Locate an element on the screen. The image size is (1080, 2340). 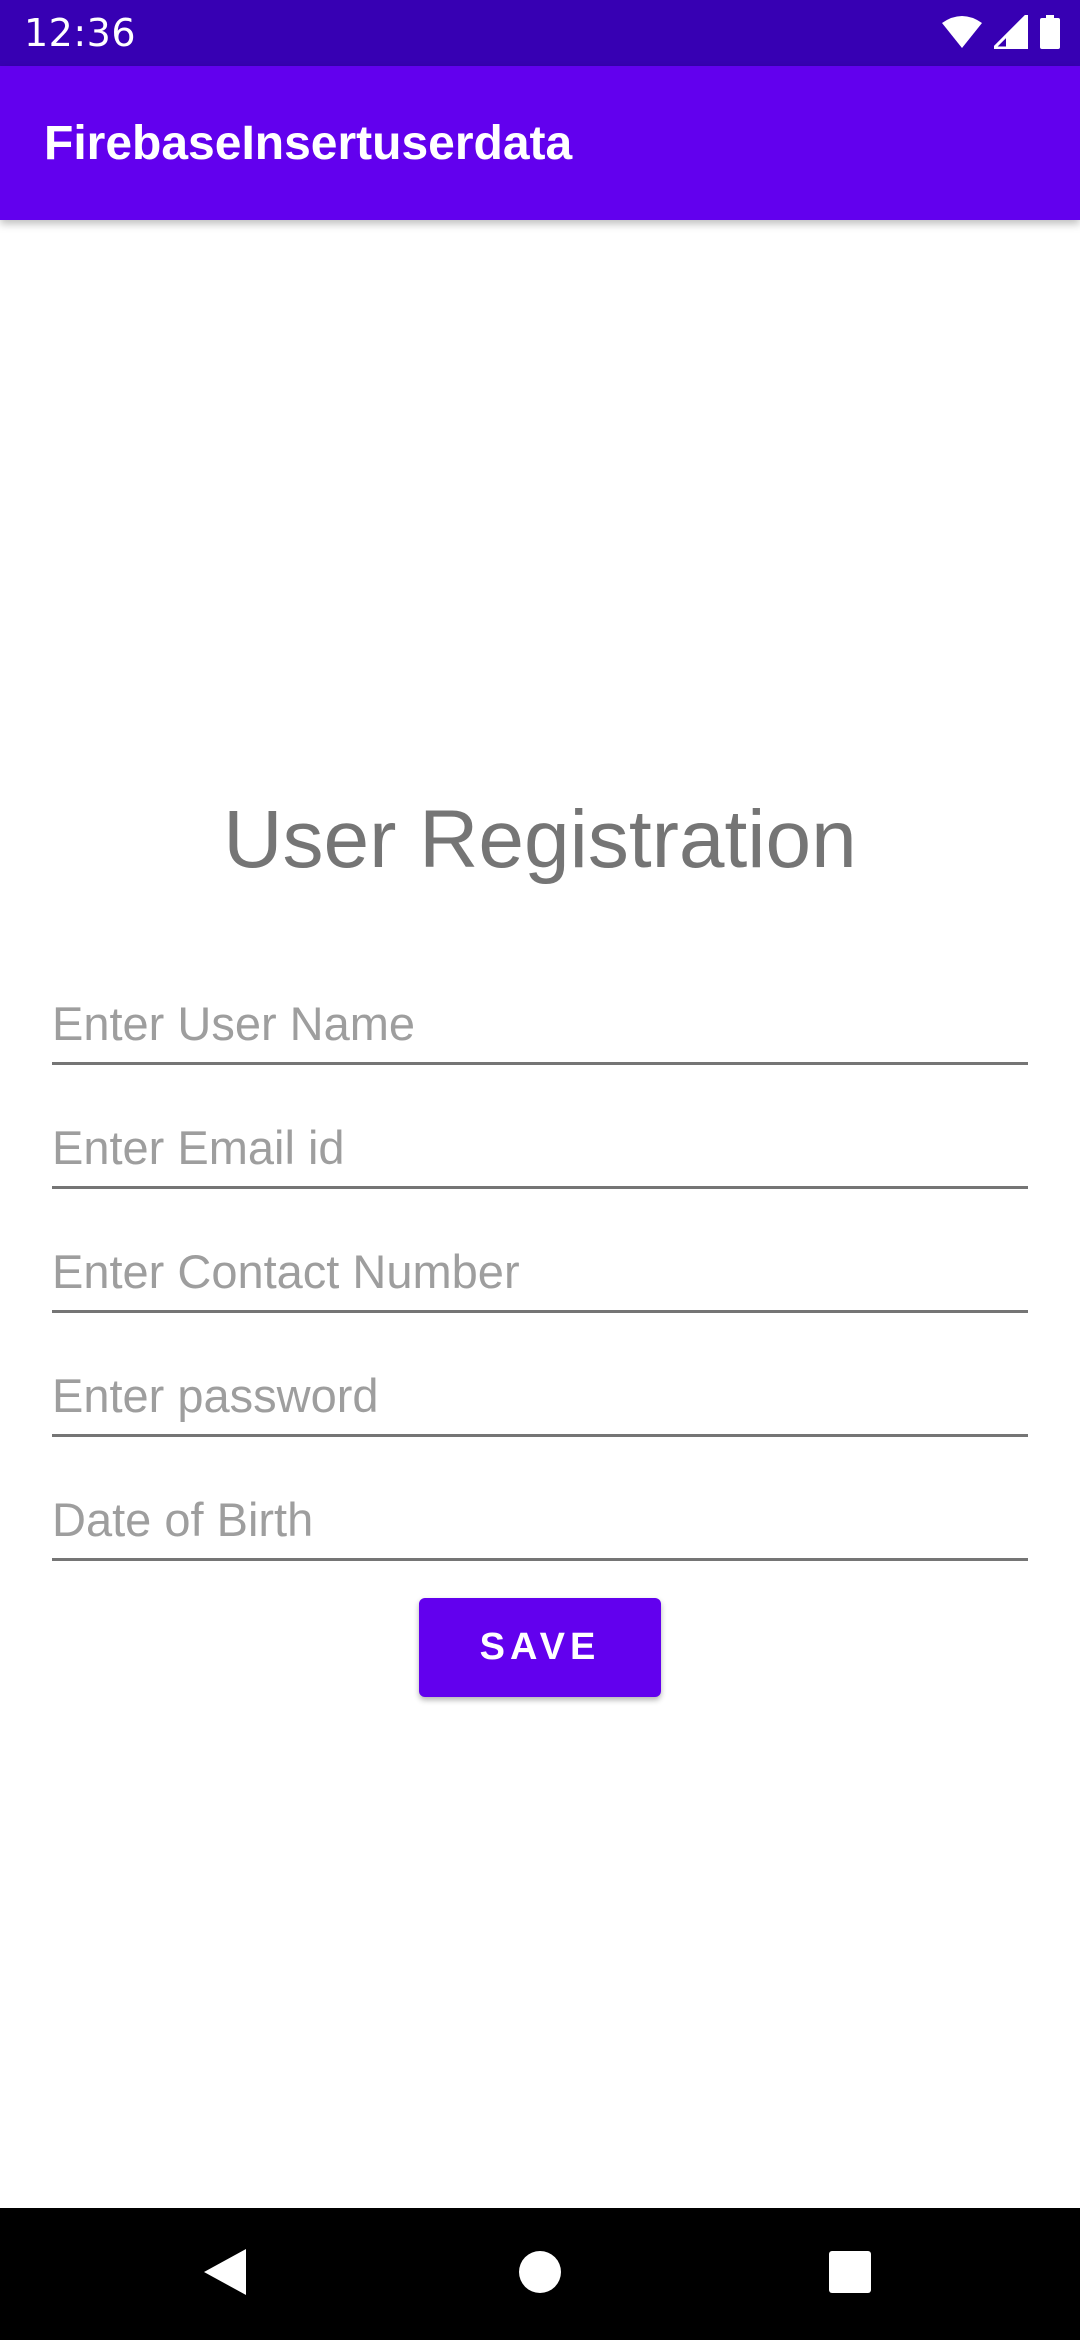
email-input is located at coordinates (540, 1148).